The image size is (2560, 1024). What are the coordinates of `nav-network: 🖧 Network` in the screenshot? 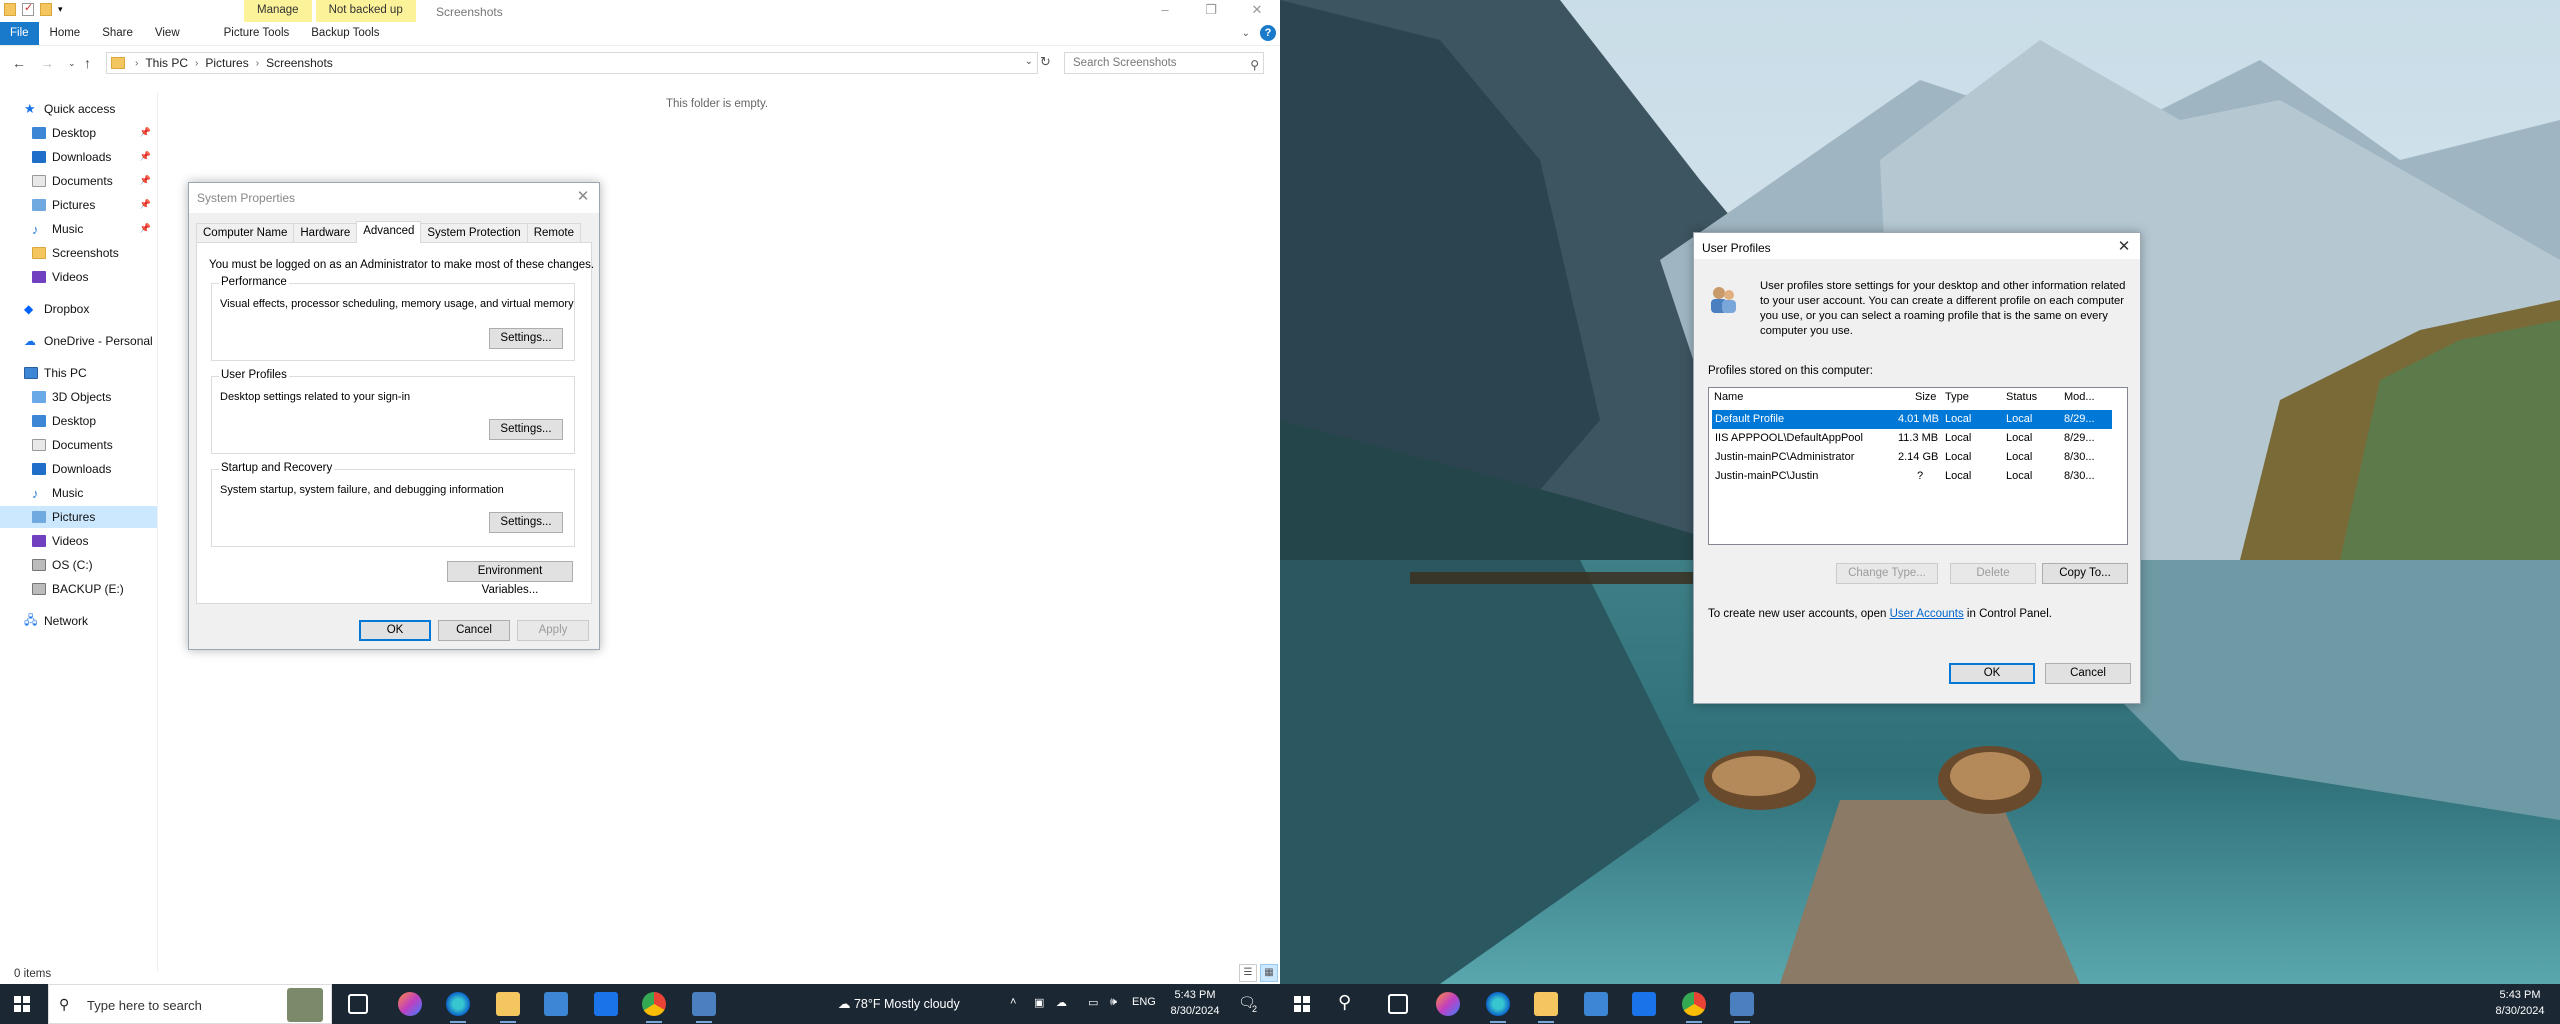 It's located at (78, 621).